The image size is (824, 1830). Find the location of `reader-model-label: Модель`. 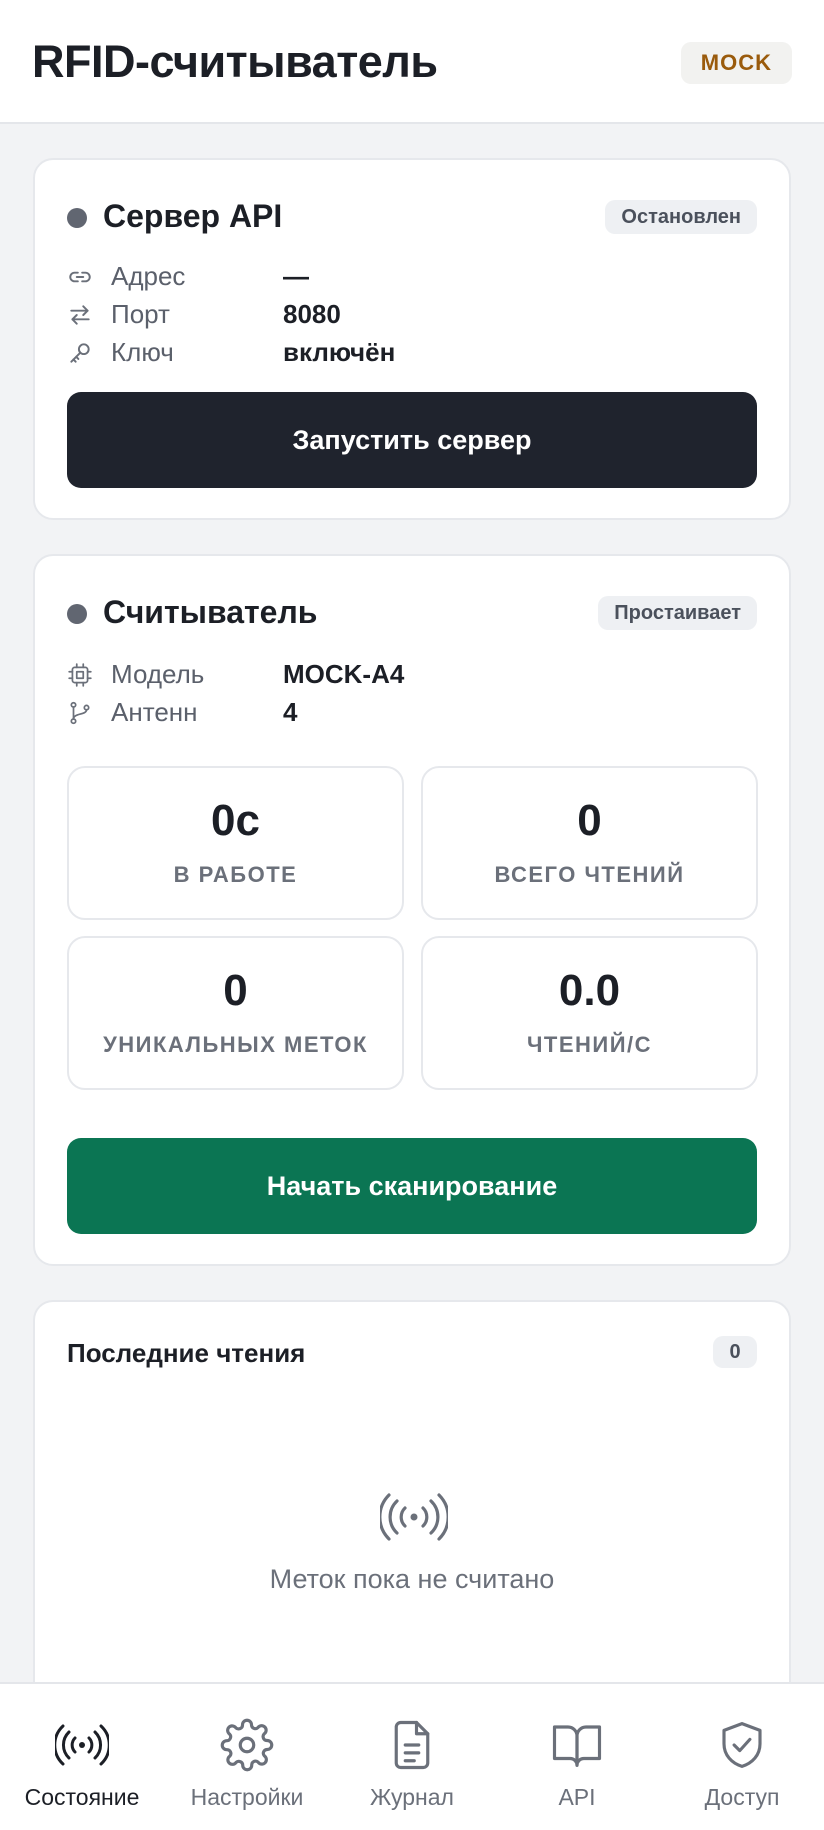

reader-model-label: Модель is located at coordinates (158, 674).